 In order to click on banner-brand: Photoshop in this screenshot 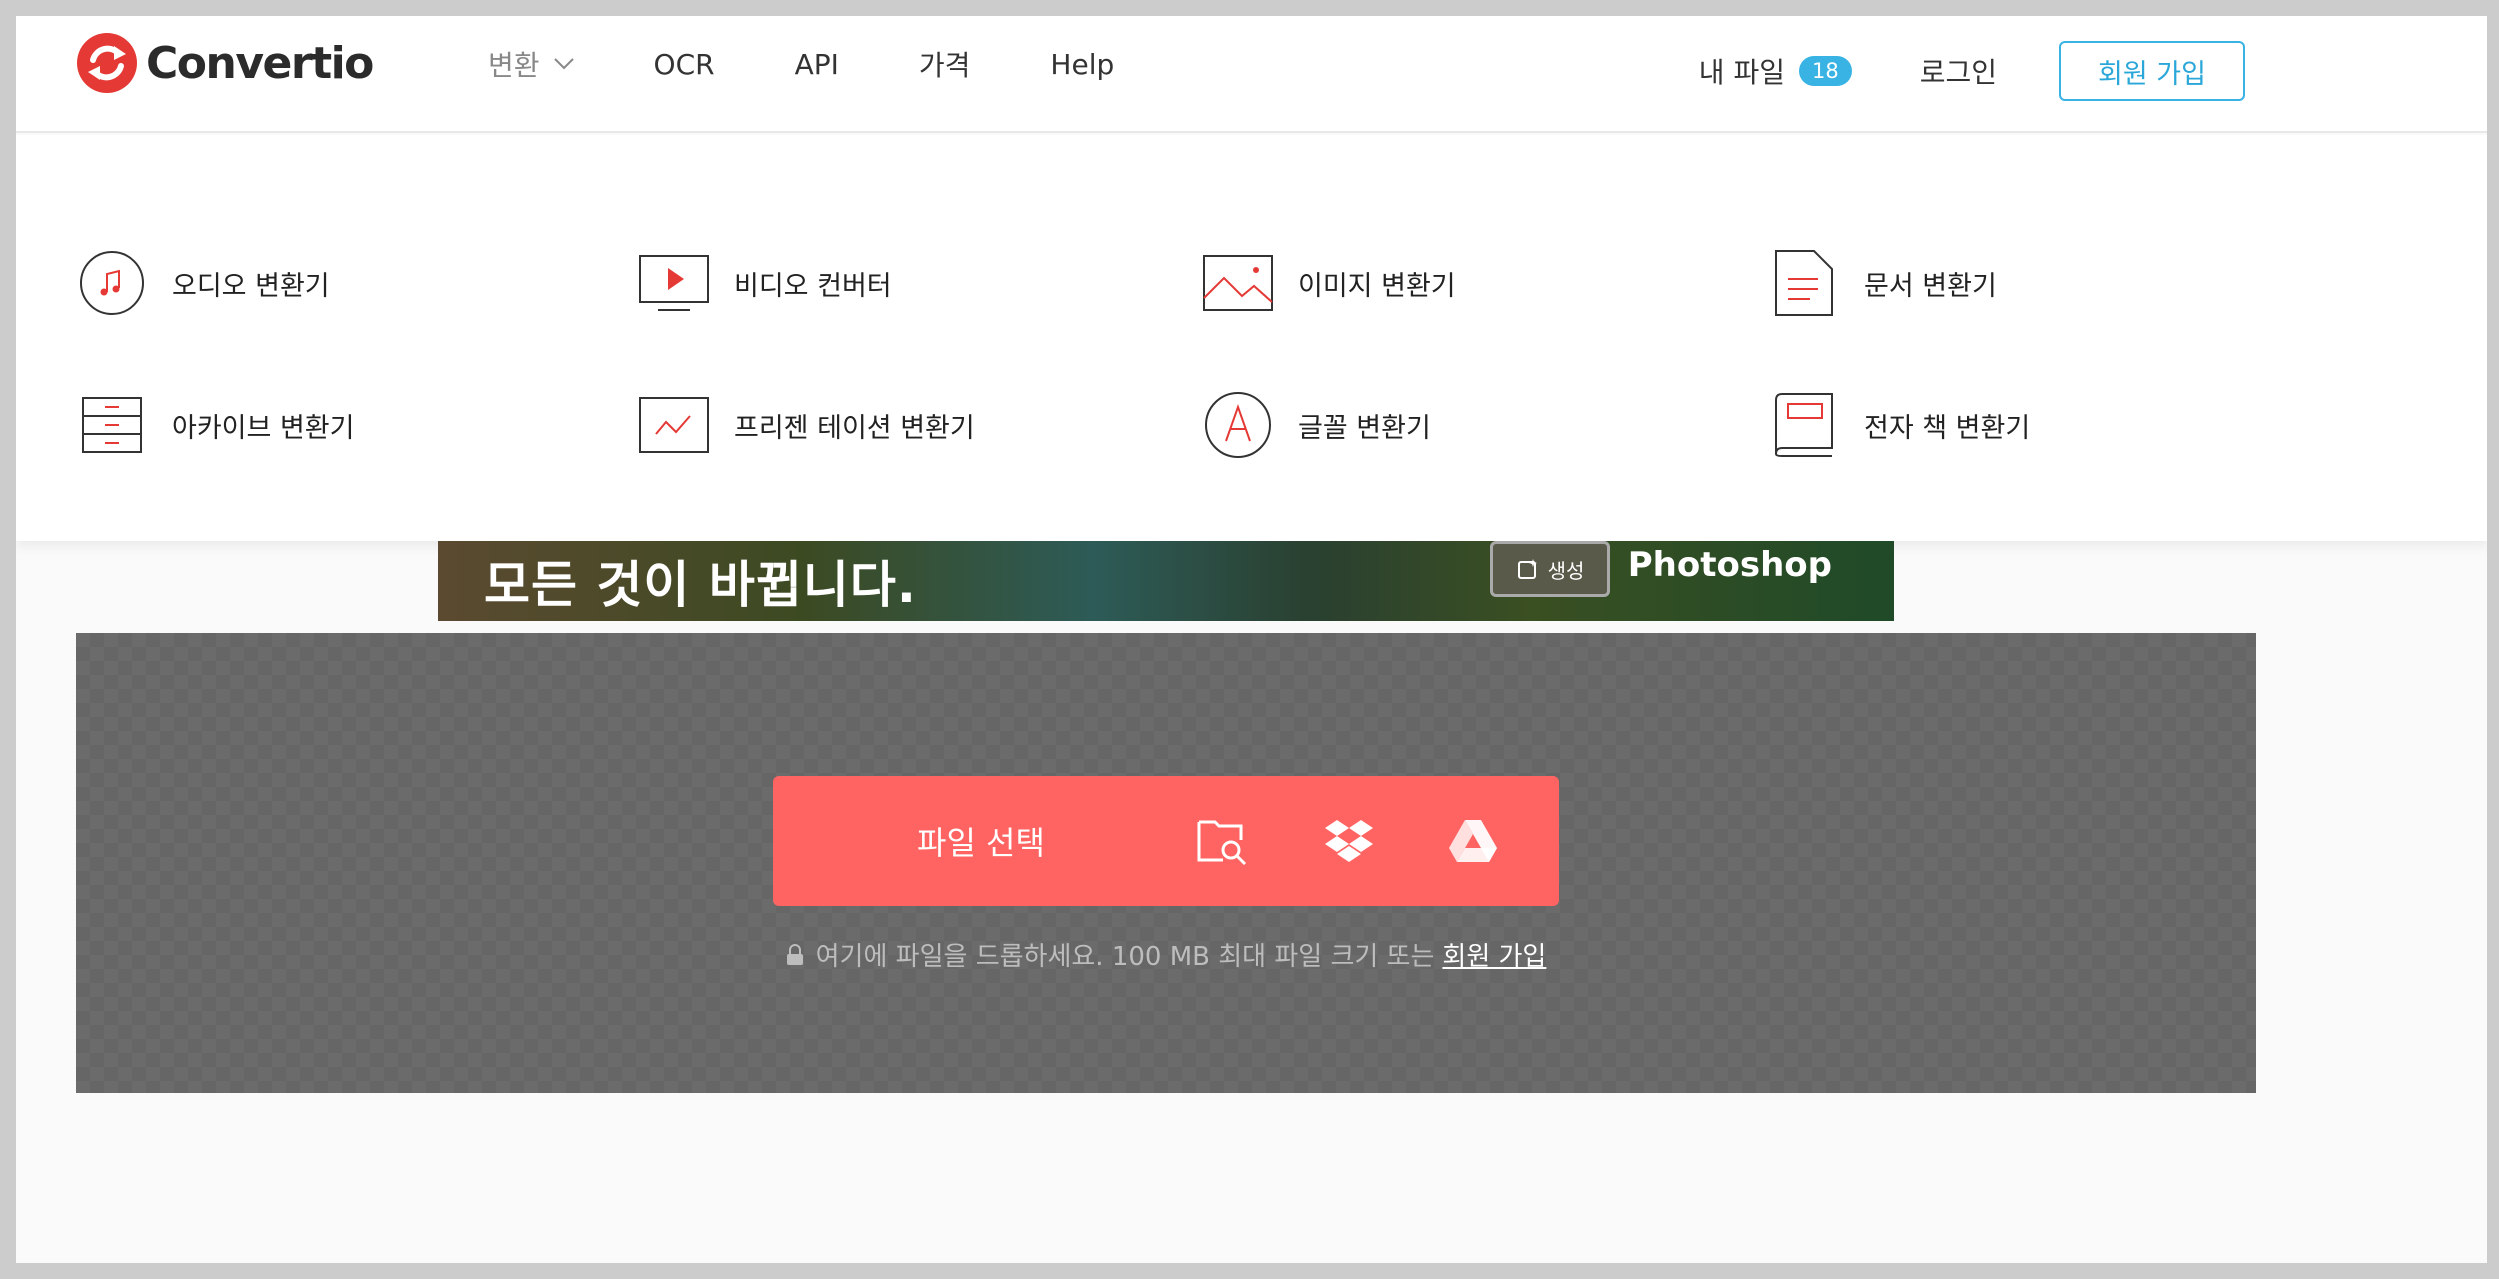, I will do `click(1729, 565)`.